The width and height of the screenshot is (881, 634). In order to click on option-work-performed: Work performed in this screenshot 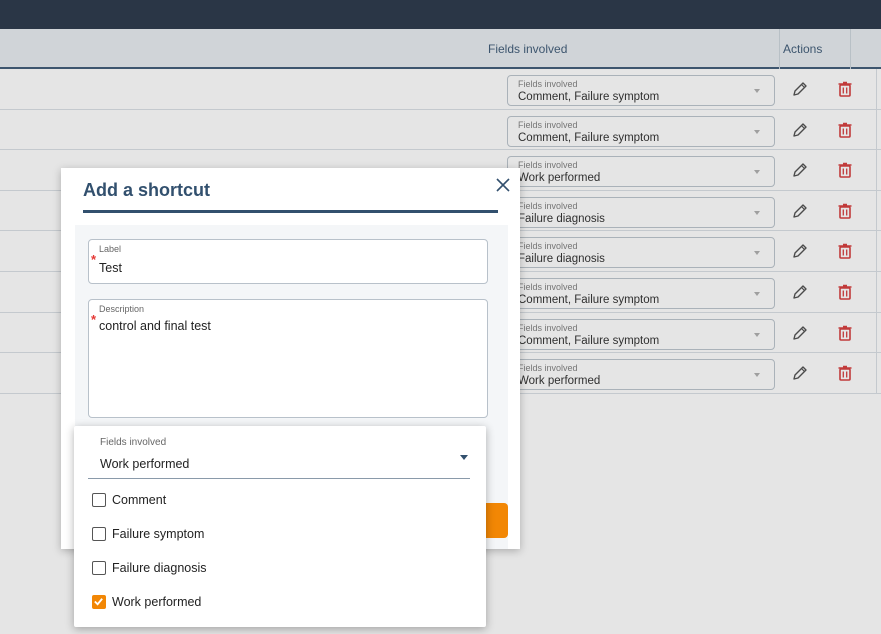, I will do `click(282, 603)`.